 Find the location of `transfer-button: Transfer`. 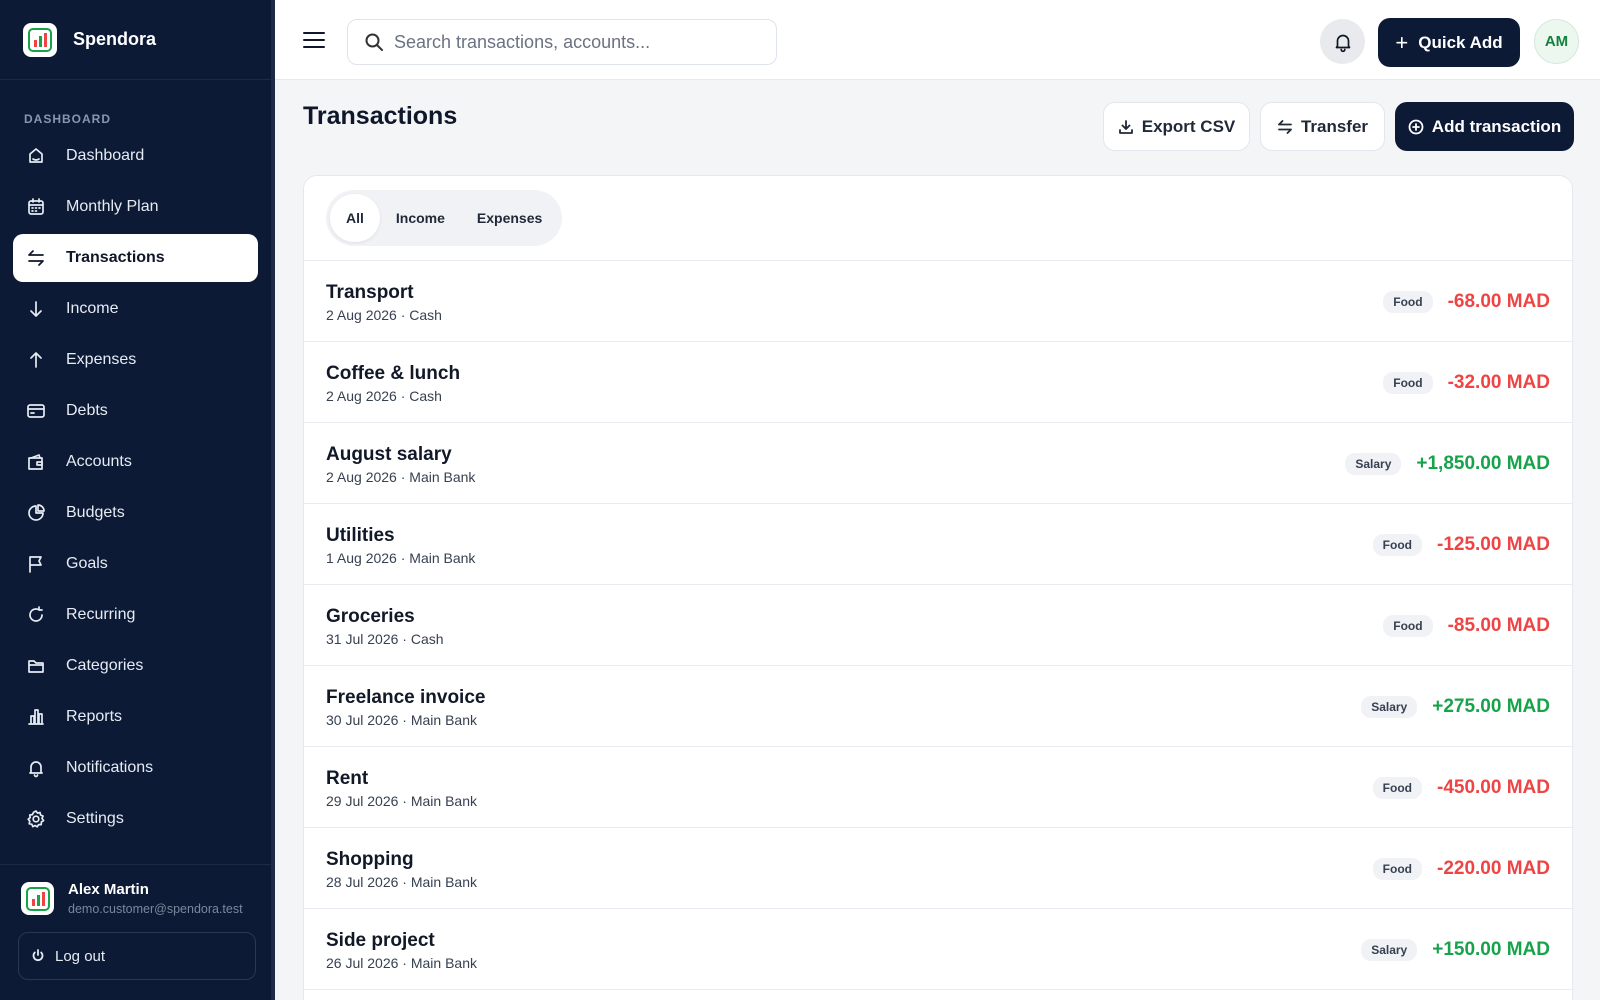

transfer-button: Transfer is located at coordinates (1322, 126).